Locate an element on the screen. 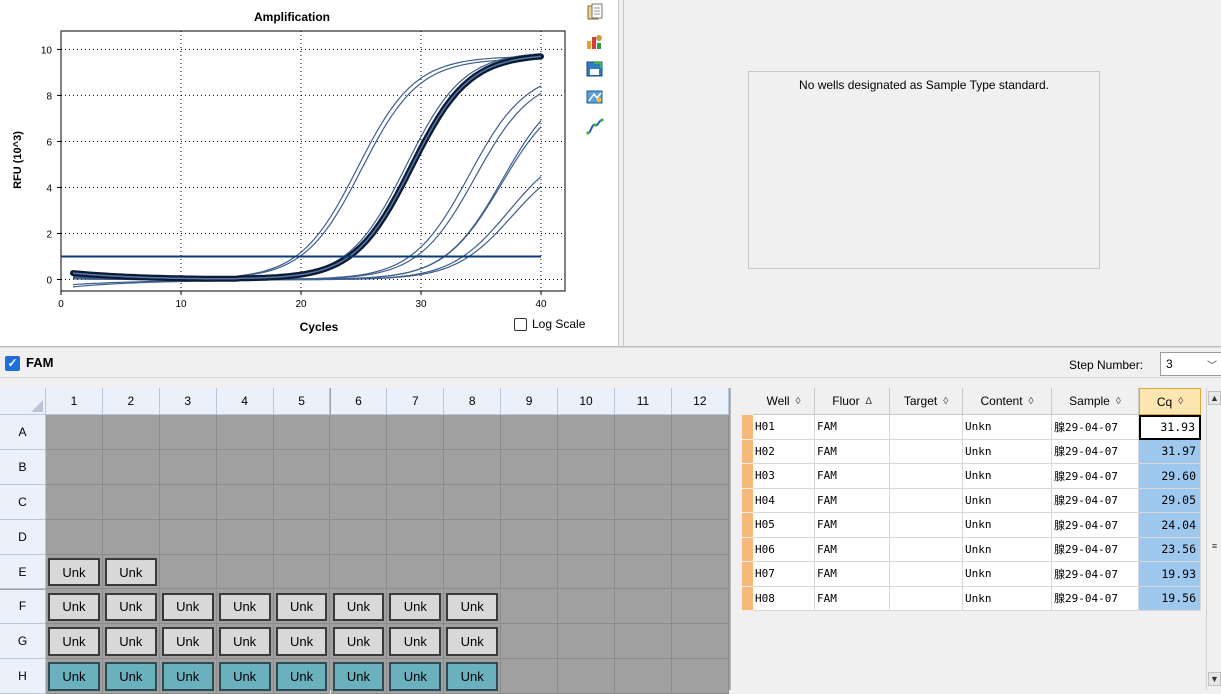 This screenshot has height=694, width=1221. plate-column-header: 4 is located at coordinates (245, 401).